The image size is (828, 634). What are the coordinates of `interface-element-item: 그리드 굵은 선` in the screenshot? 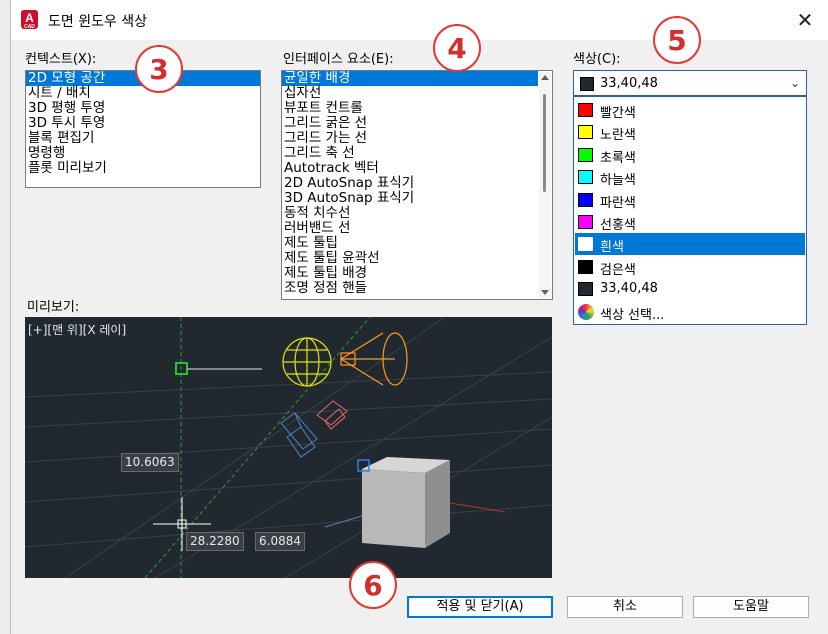 It's located at (410, 123).